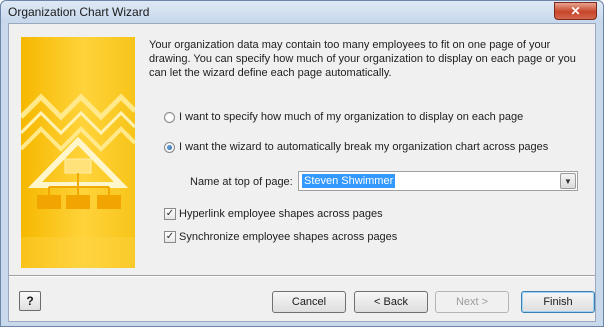 The height and width of the screenshot is (327, 604). I want to click on title-bar: Organization Chart Wizard ✕, so click(302, 12).